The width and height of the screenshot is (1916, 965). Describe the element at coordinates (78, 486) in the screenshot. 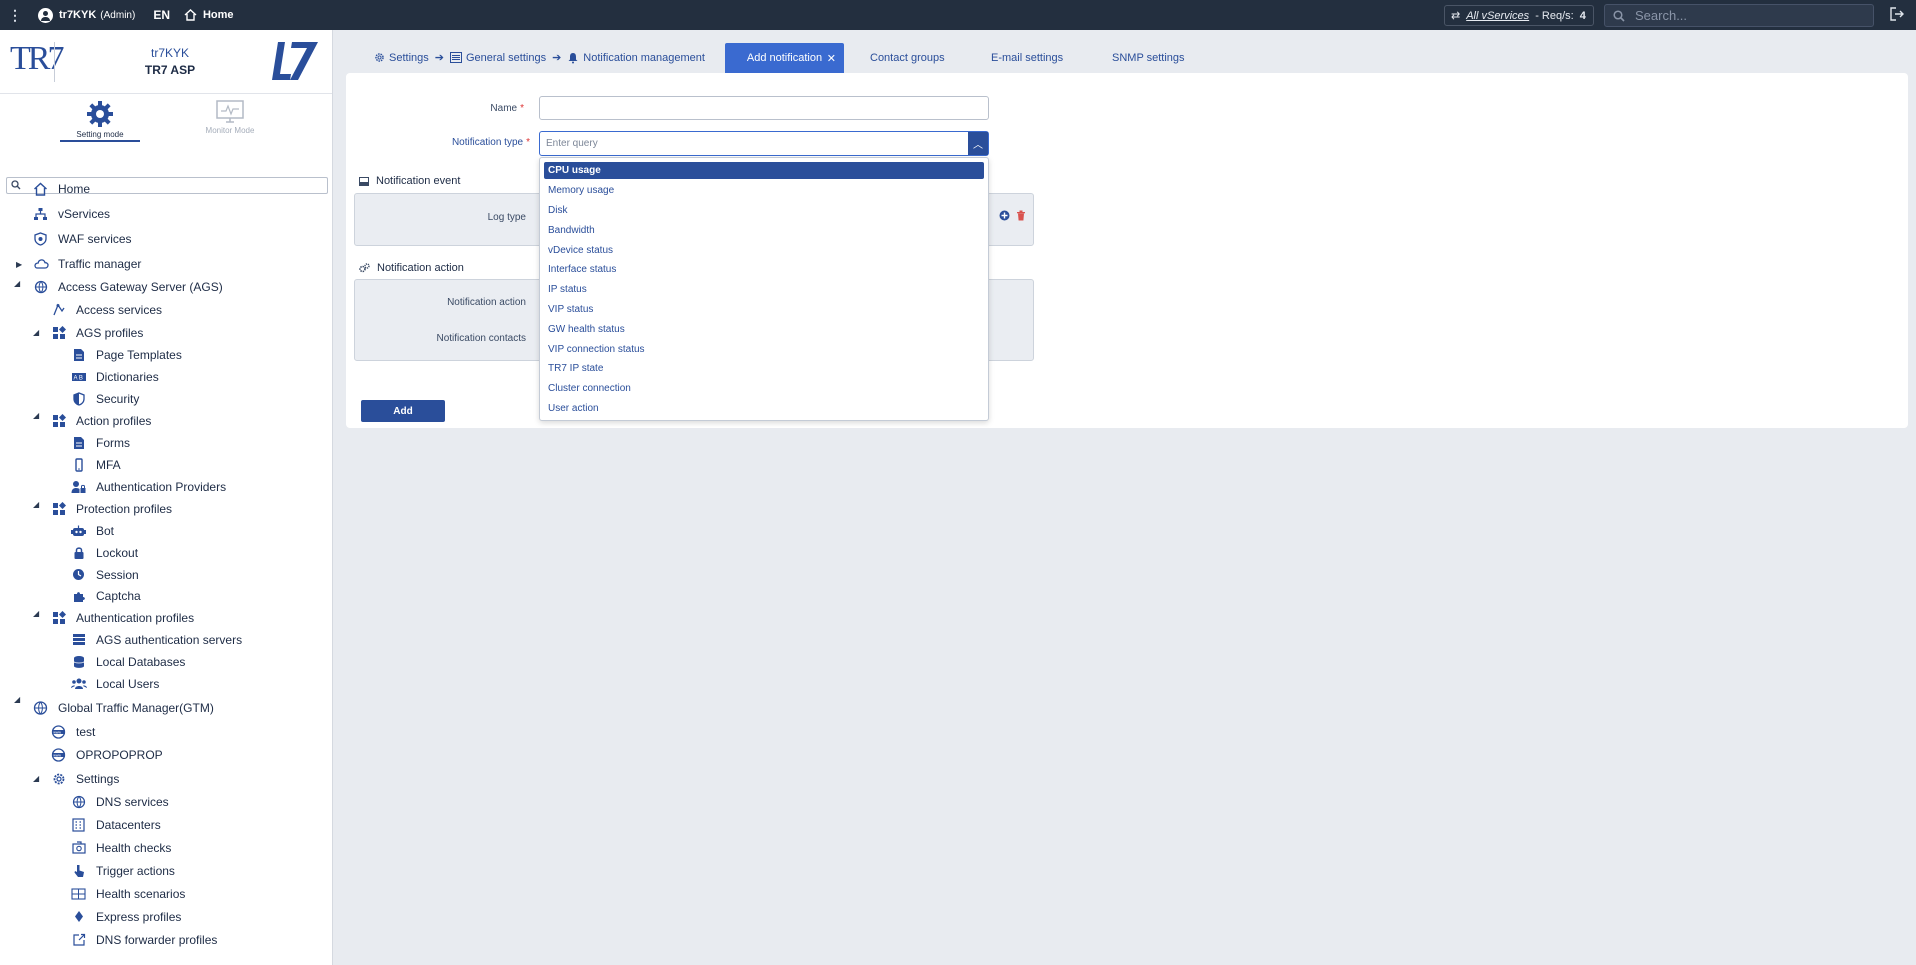

I see `user-lock-icon` at that location.